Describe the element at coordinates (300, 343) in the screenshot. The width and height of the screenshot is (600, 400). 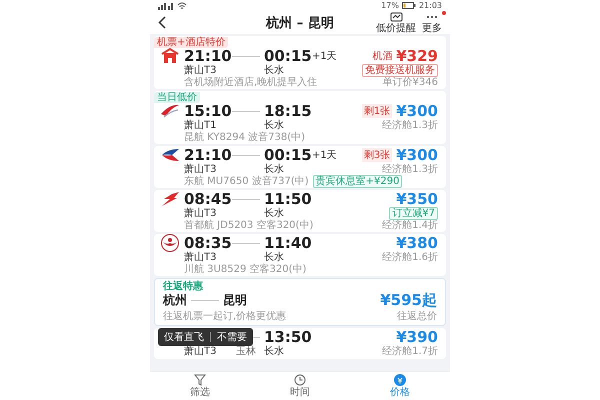
I see `flight-card: 13:50 ¥390 萧山T3 玉林 长水 经济舱1.7折 仅看直飞 不需要` at that location.